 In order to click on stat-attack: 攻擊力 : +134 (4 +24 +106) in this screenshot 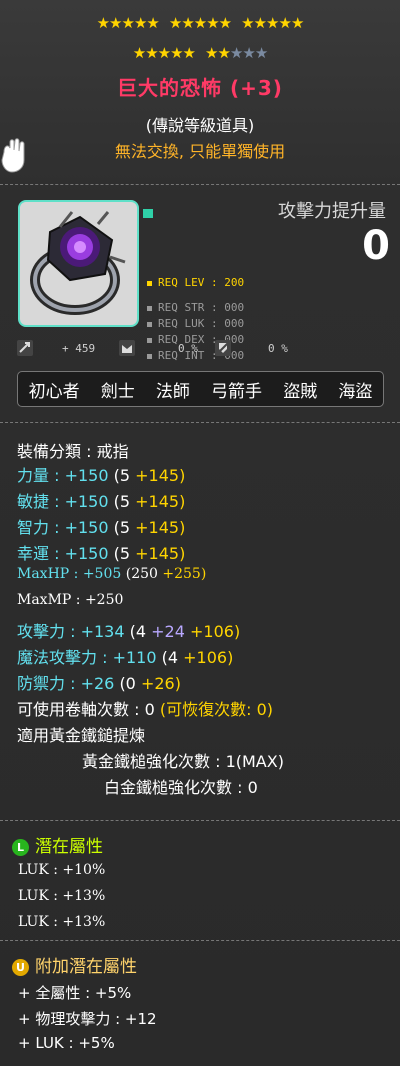, I will do `click(129, 631)`.